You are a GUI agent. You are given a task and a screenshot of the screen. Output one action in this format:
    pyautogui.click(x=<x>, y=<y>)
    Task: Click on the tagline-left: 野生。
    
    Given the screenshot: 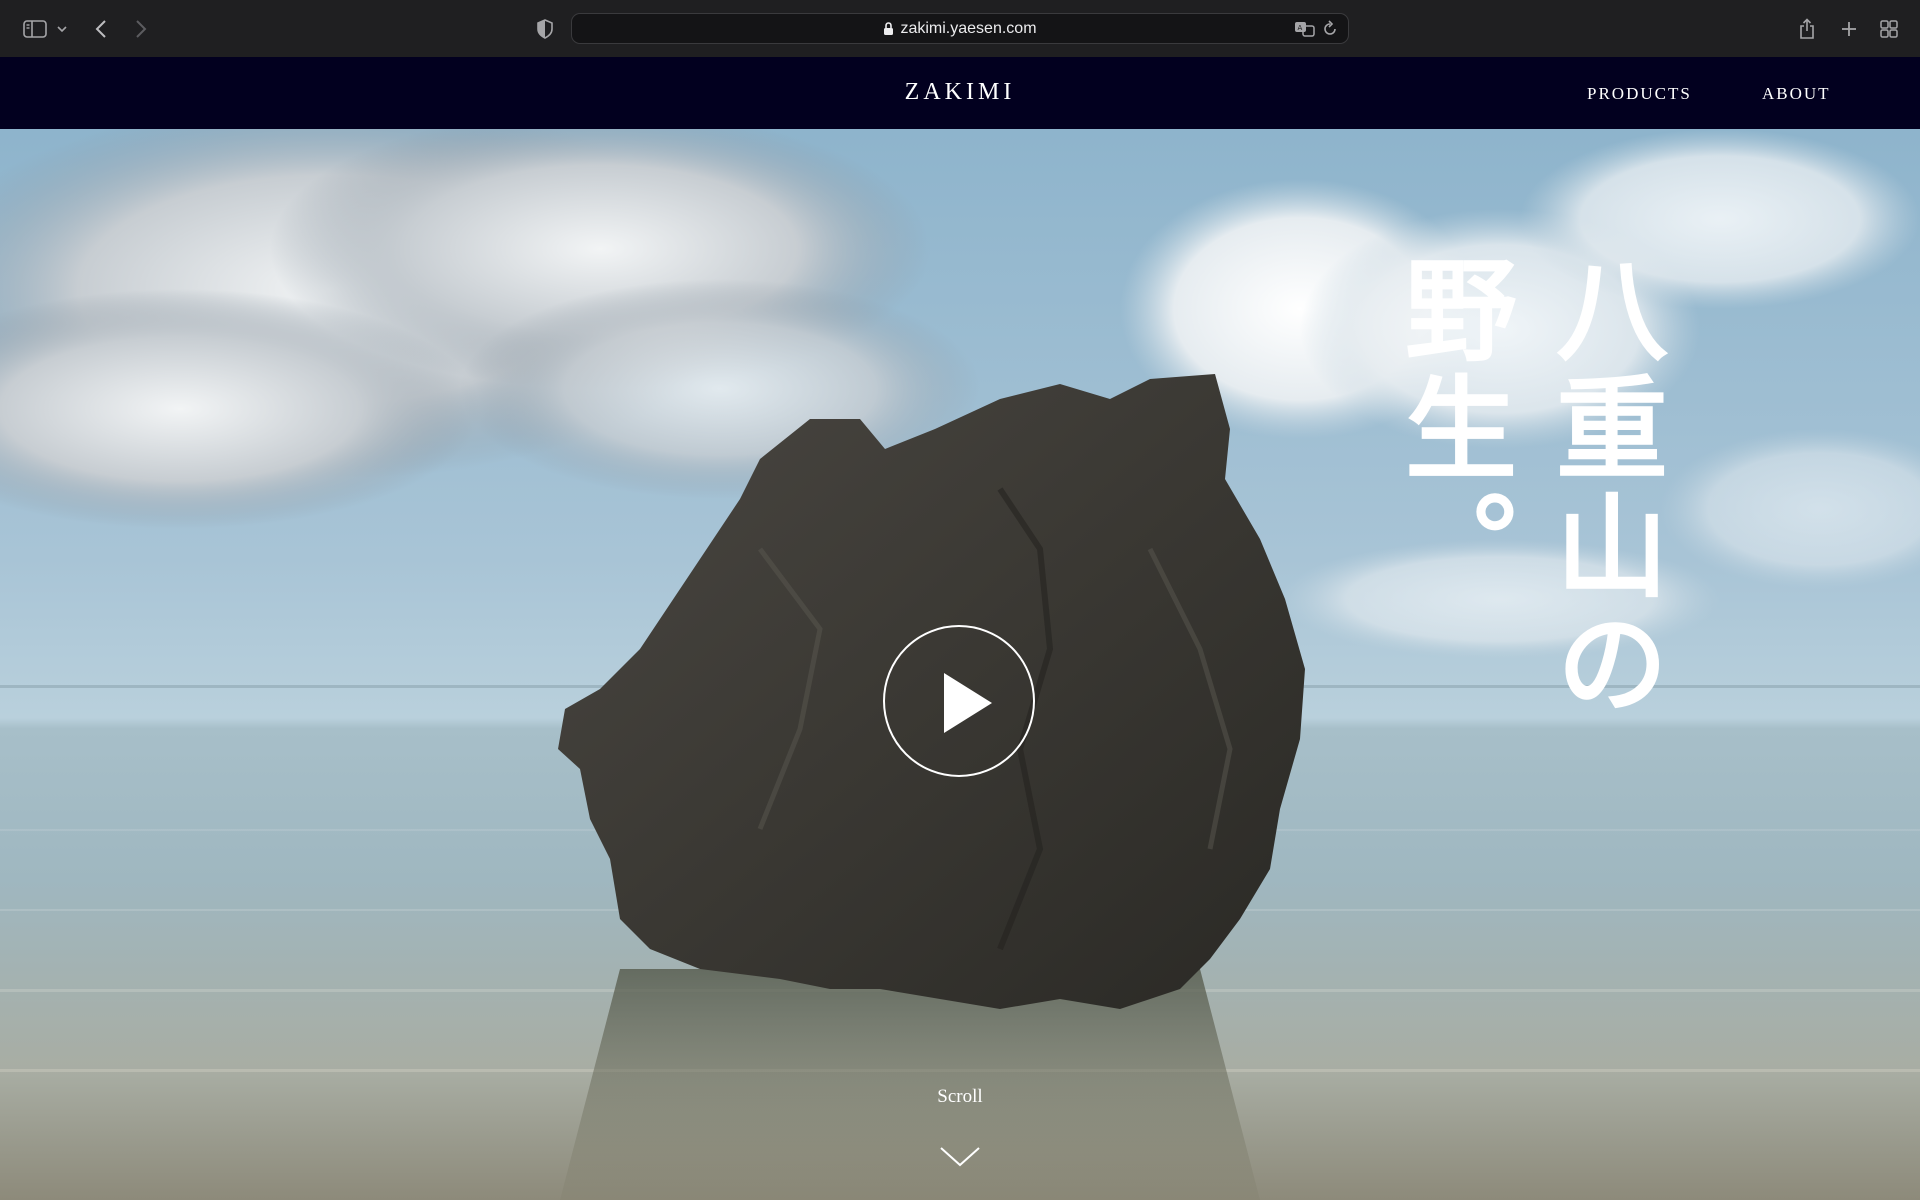 What is the action you would take?
    pyautogui.click(x=1451, y=429)
    